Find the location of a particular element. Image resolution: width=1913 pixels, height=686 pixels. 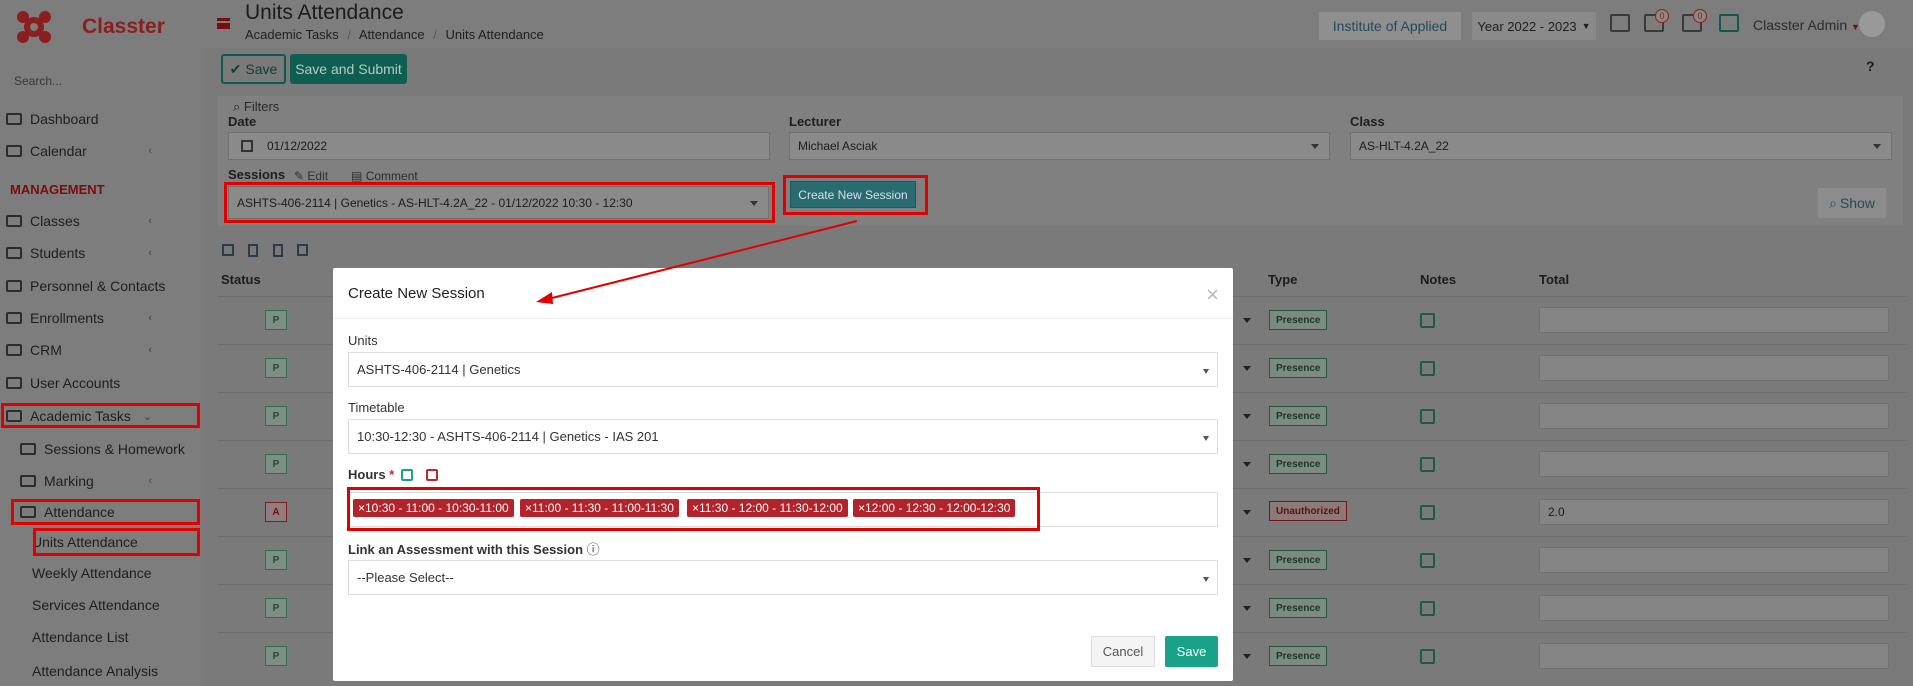

annotation-arrow is located at coordinates (697, 262).